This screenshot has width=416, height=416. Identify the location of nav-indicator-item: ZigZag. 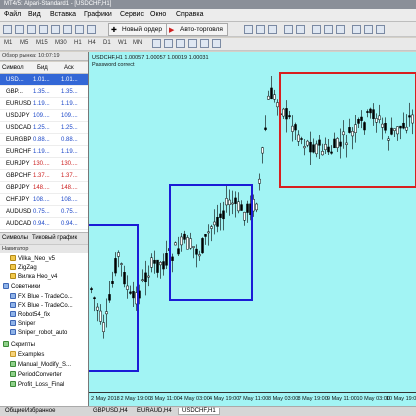
(23, 268).